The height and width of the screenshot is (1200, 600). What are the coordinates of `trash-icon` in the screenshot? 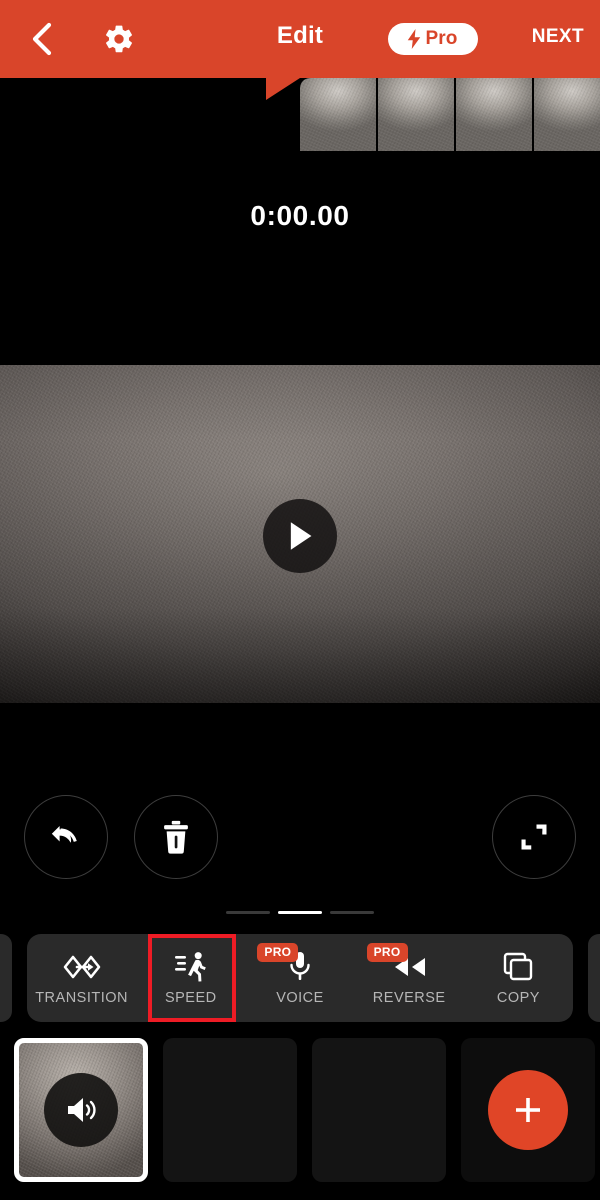 It's located at (176, 837).